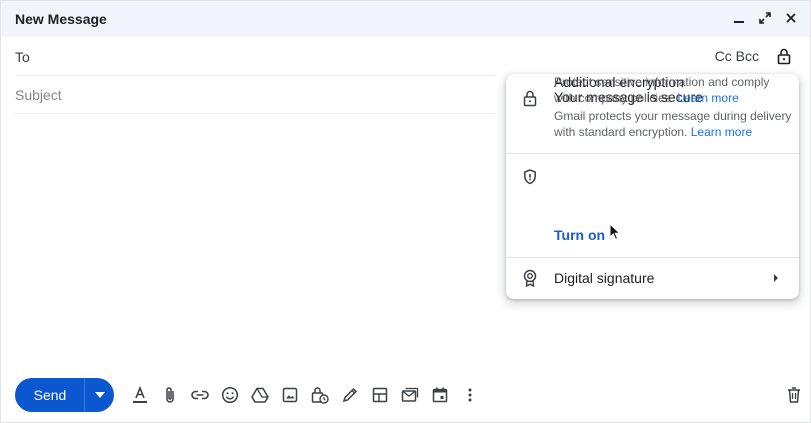 This screenshot has width=811, height=423. I want to click on schedule-icon, so click(440, 395).